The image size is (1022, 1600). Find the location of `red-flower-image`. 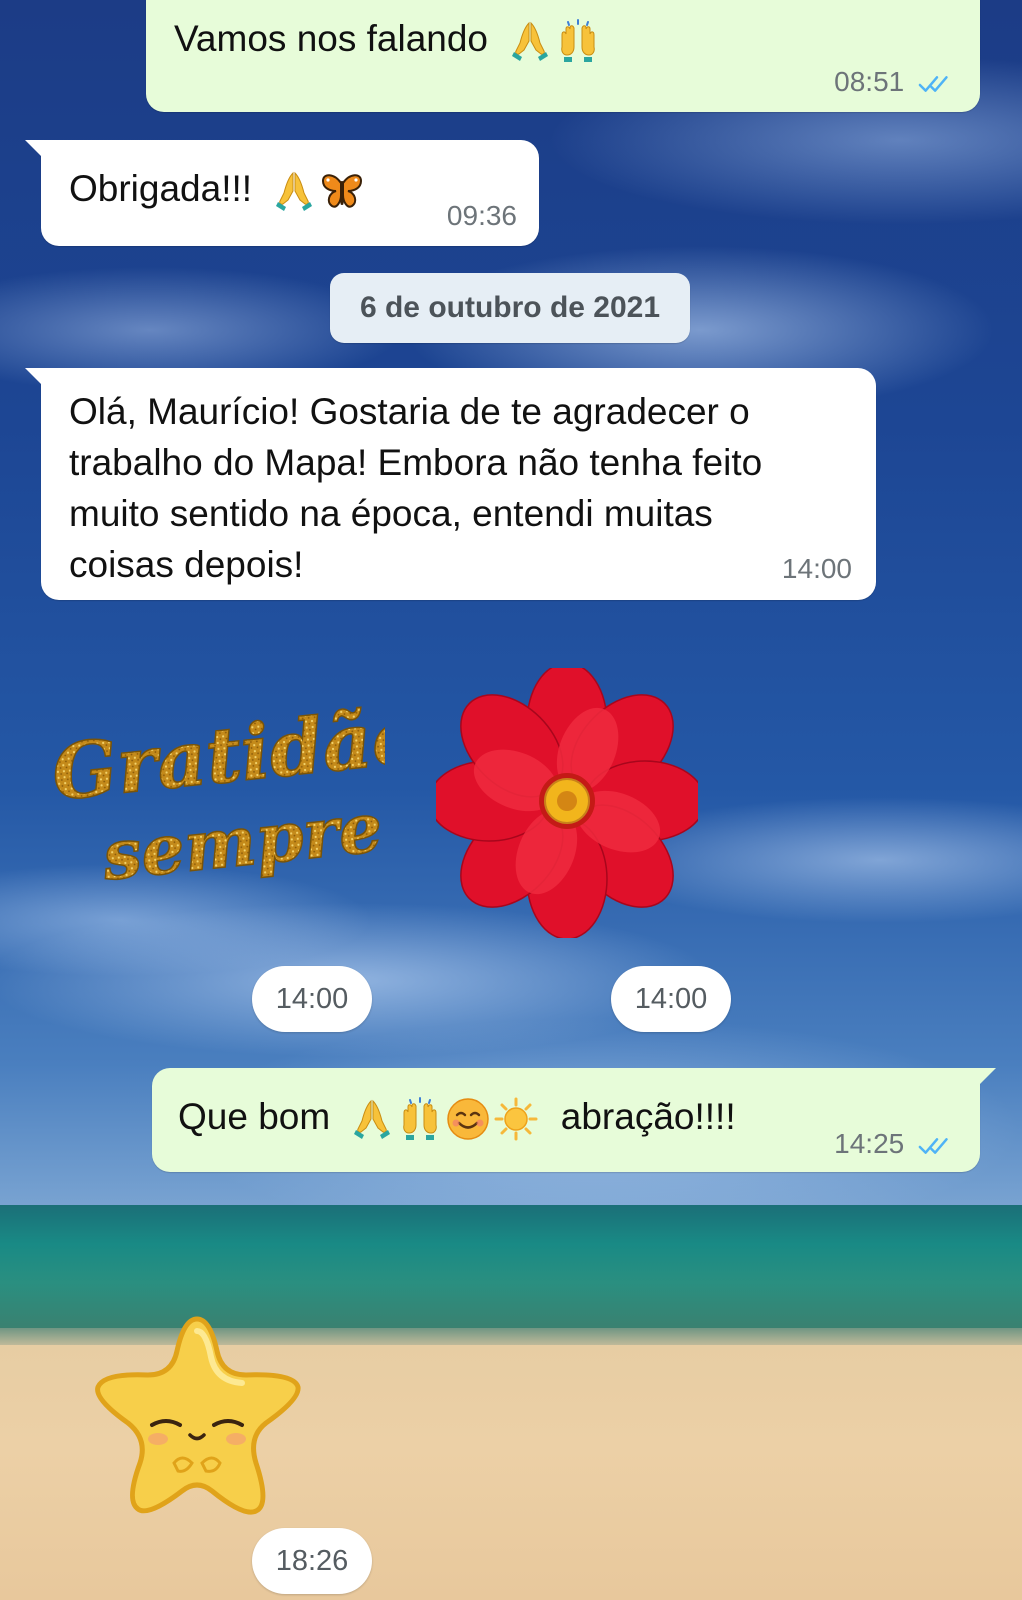

red-flower-image is located at coordinates (567, 801).